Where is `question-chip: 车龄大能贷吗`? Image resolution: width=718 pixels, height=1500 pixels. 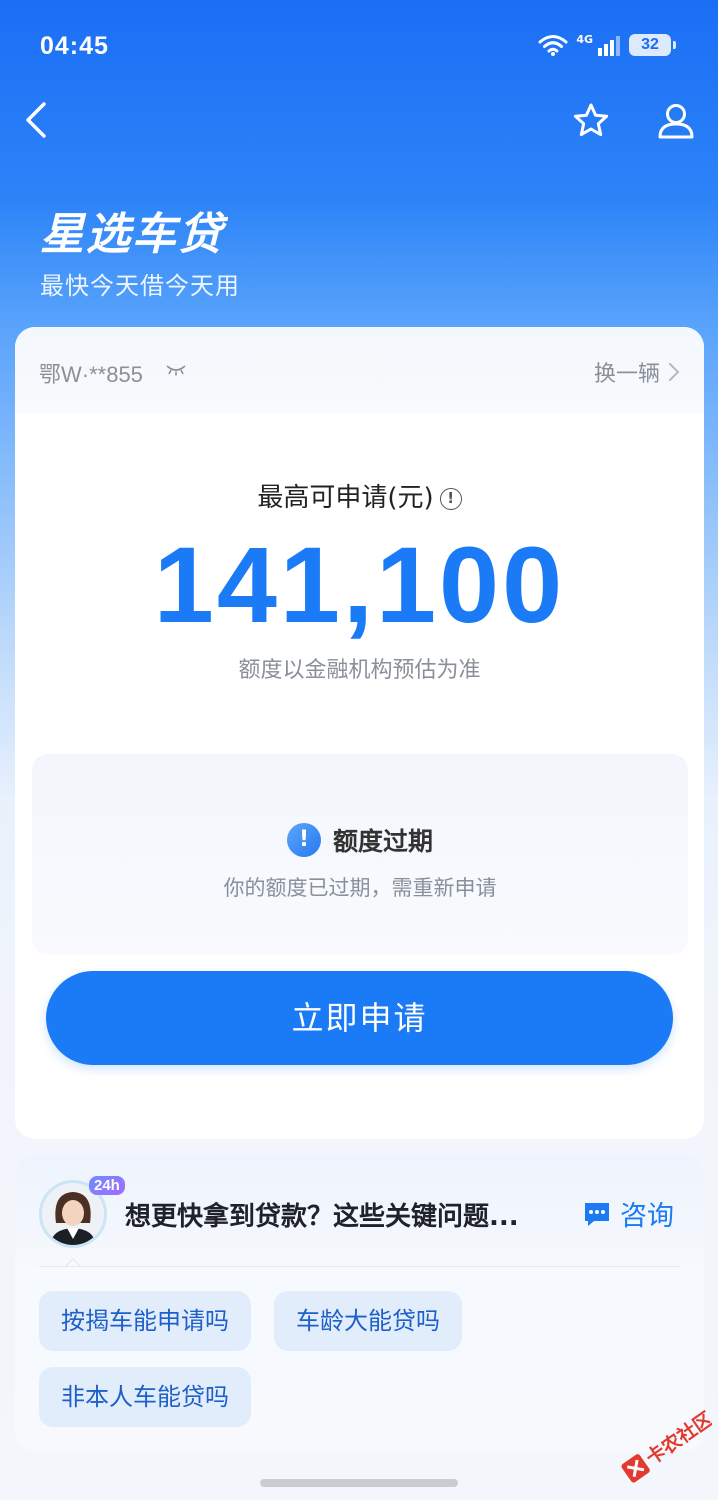 question-chip: 车龄大能贷吗 is located at coordinates (368, 1321).